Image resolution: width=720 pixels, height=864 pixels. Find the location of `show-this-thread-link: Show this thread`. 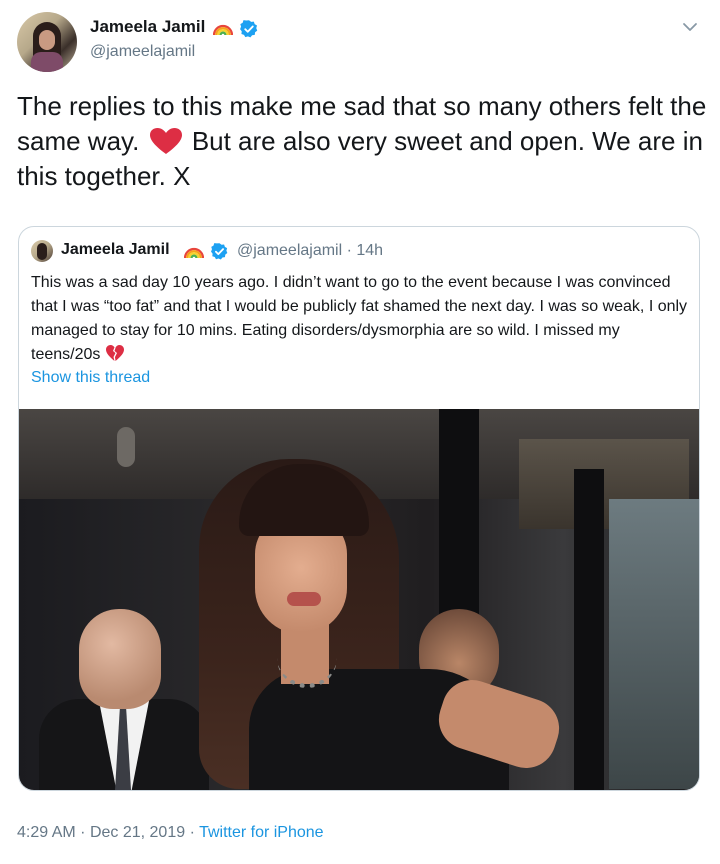

show-this-thread-link: Show this thread is located at coordinates (90, 378).